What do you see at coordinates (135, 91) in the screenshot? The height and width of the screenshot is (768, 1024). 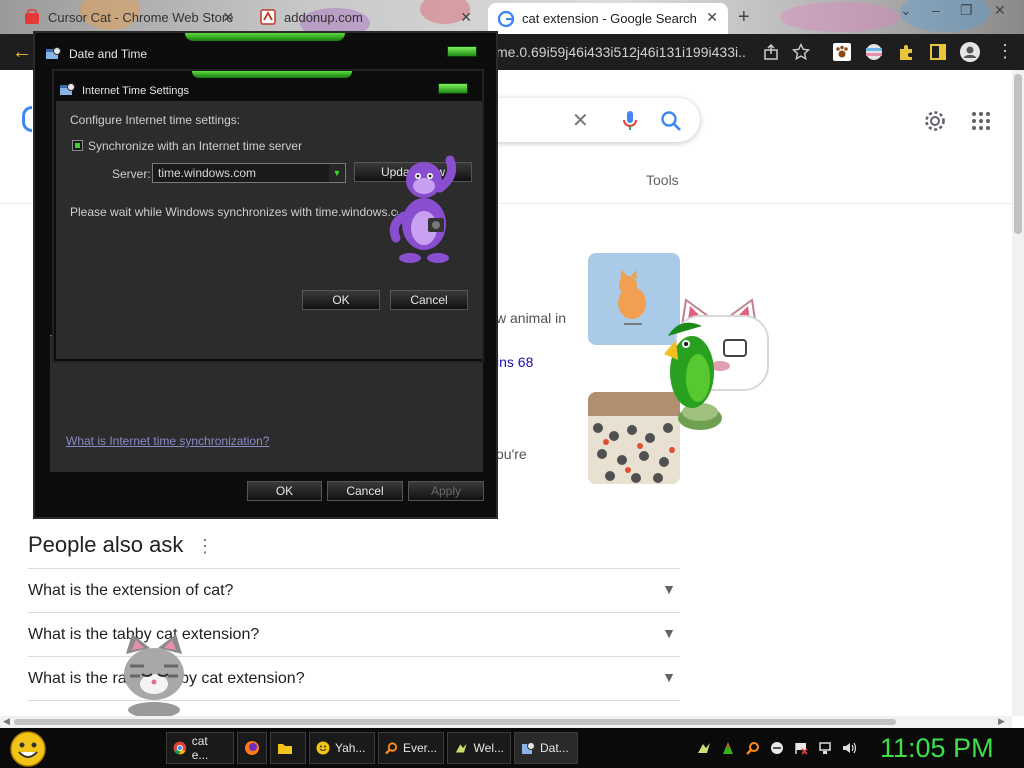 I see `dialog-title: Internet Time Settings` at bounding box center [135, 91].